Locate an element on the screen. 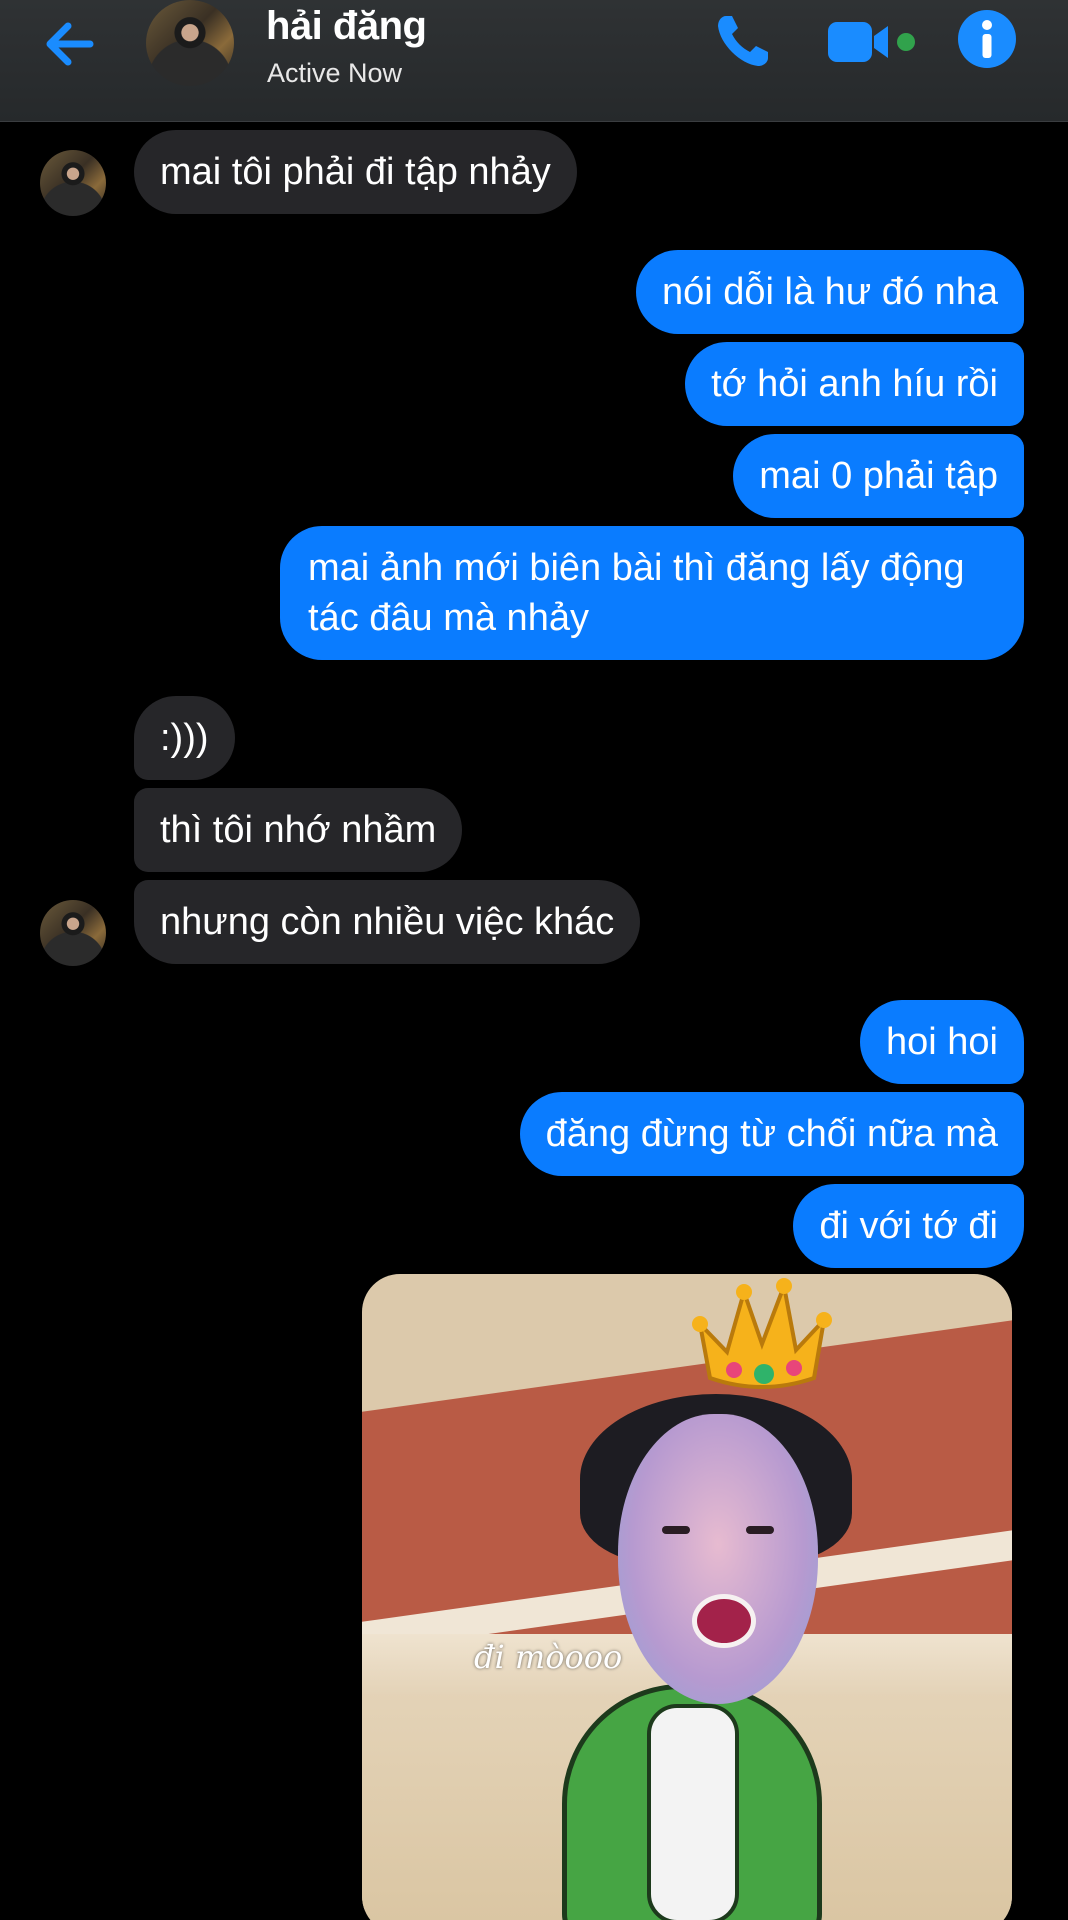 Image resolution: width=1068 pixels, height=1920 pixels. info-button is located at coordinates (987, 39).